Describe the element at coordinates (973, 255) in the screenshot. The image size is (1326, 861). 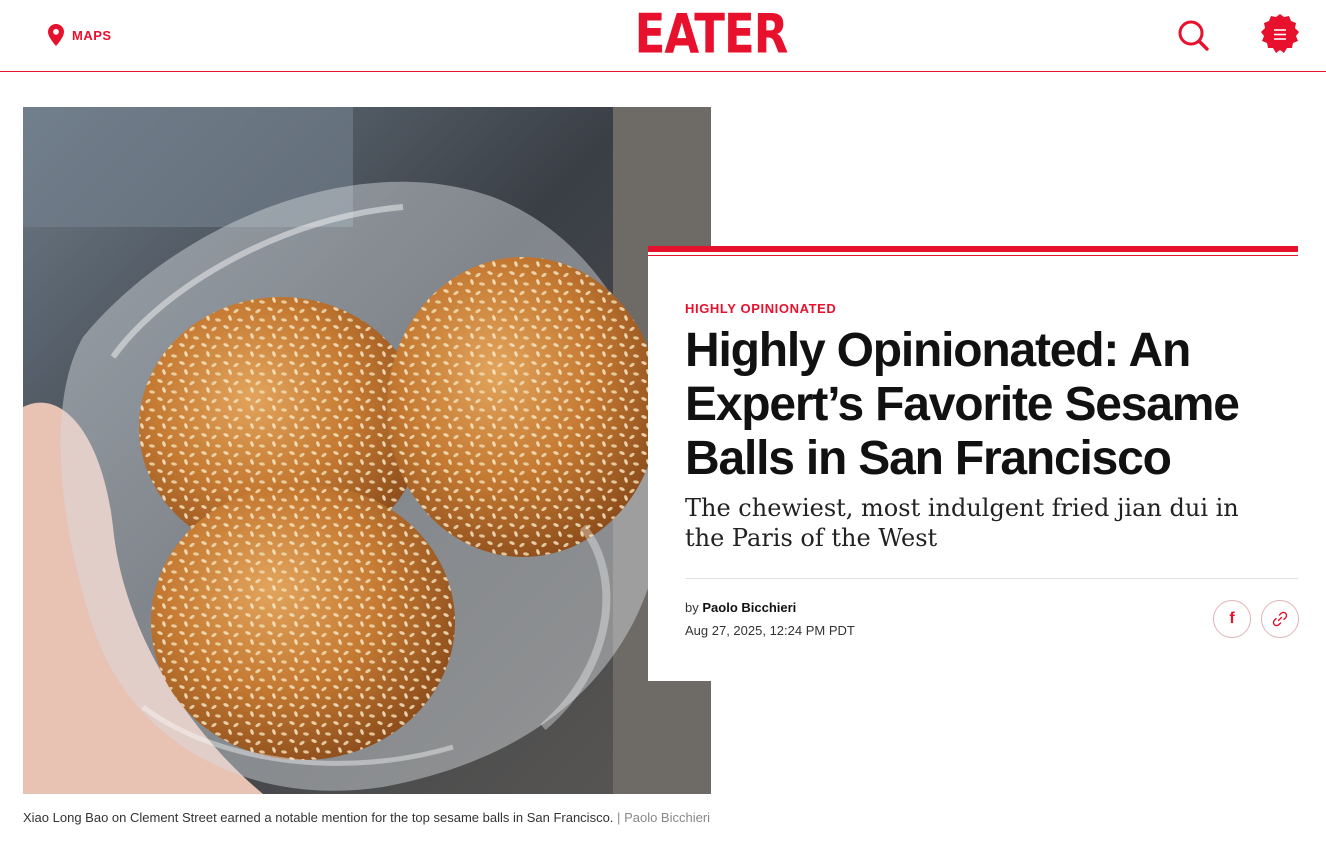
I see `card-thin-rule` at that location.